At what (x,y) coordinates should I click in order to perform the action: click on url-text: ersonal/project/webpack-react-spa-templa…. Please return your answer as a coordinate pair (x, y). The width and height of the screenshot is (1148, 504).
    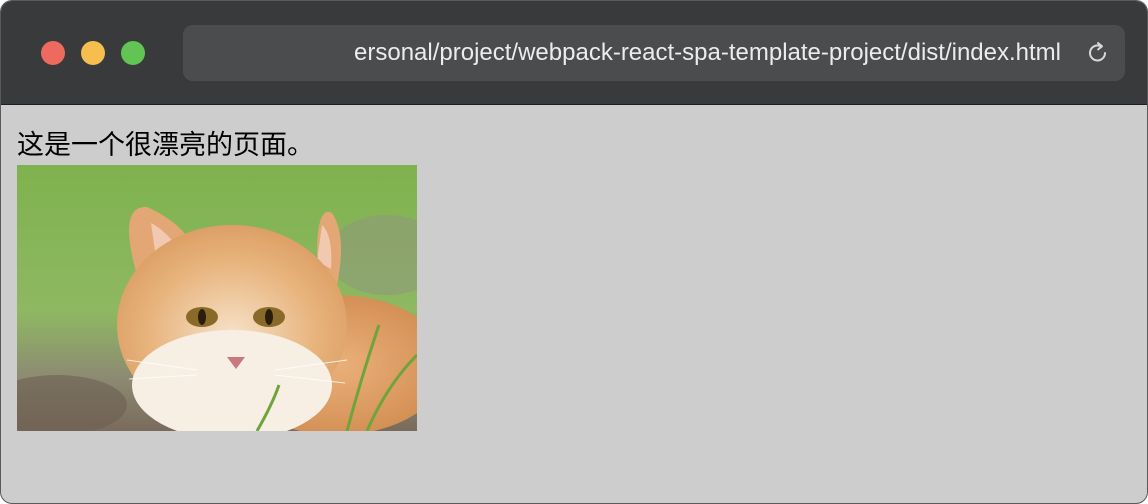
    Looking at the image, I should click on (707, 53).